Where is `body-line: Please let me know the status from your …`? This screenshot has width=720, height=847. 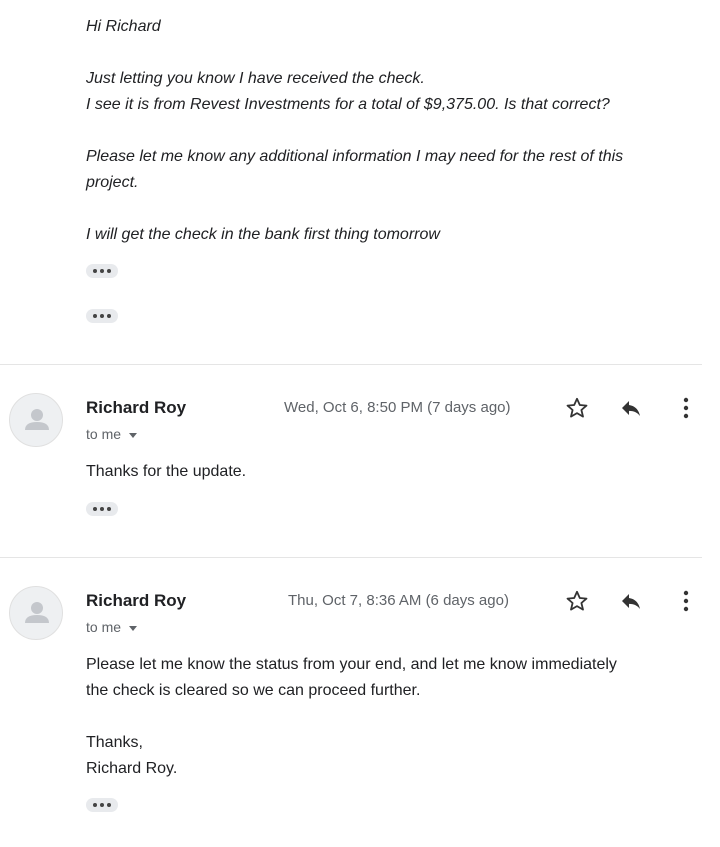 body-line: Please let me know the status from your … is located at coordinates (351, 664).